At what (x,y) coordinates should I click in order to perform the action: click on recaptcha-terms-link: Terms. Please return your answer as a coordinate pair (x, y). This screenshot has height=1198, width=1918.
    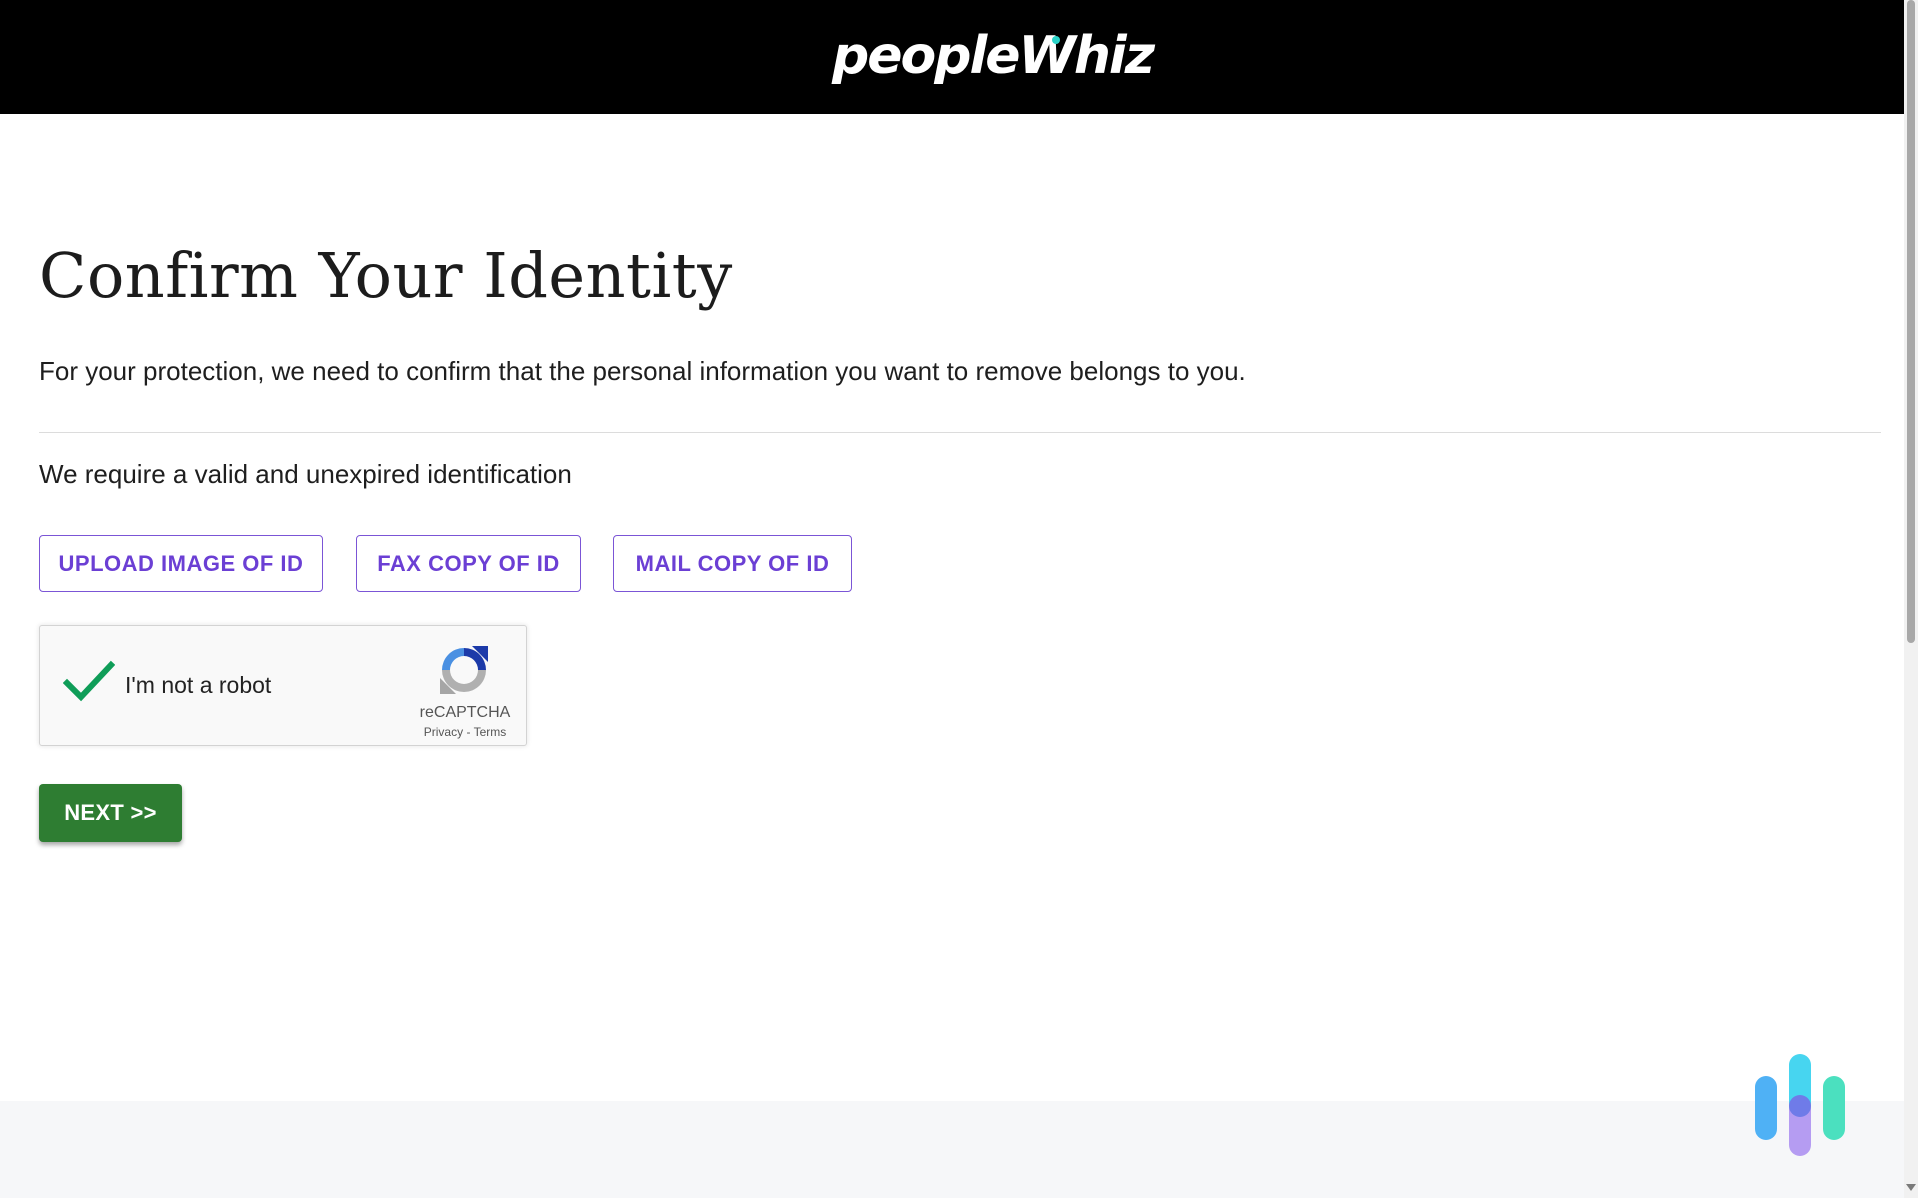
    Looking at the image, I should click on (490, 732).